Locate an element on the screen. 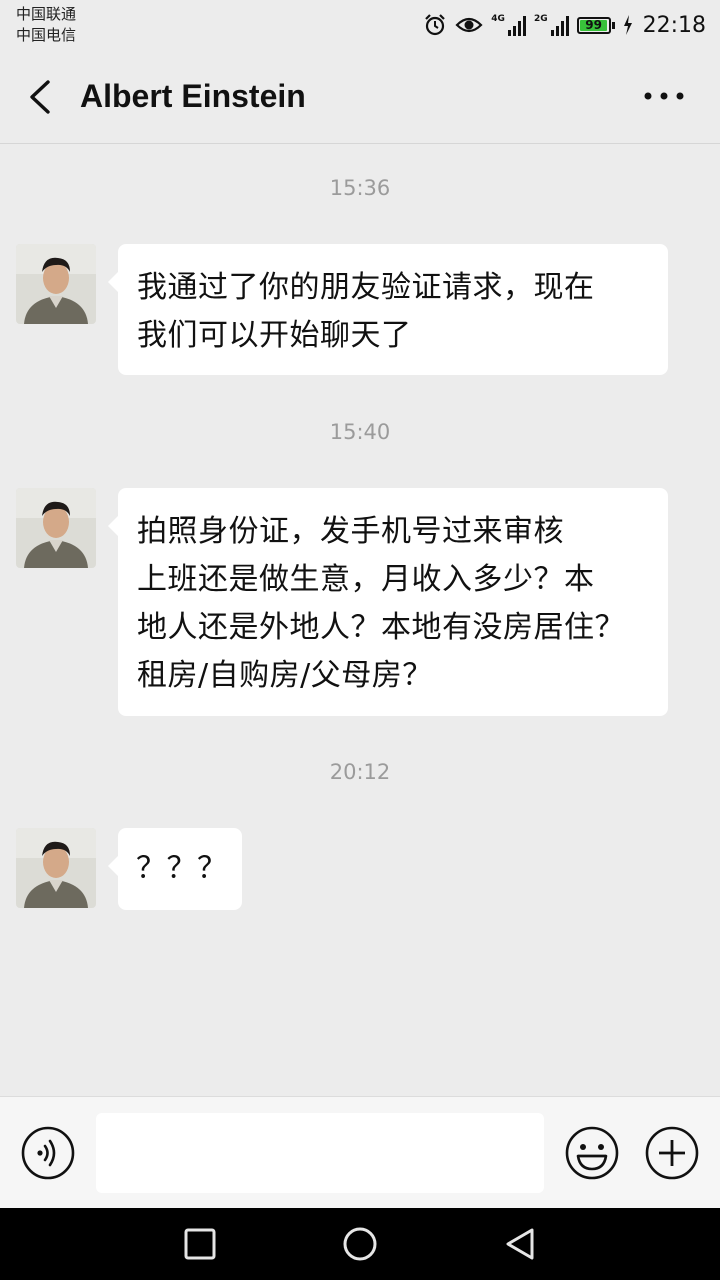 The height and width of the screenshot is (1280, 720). carrier-info: 中国联通 中国电信 is located at coordinates (46, 25).